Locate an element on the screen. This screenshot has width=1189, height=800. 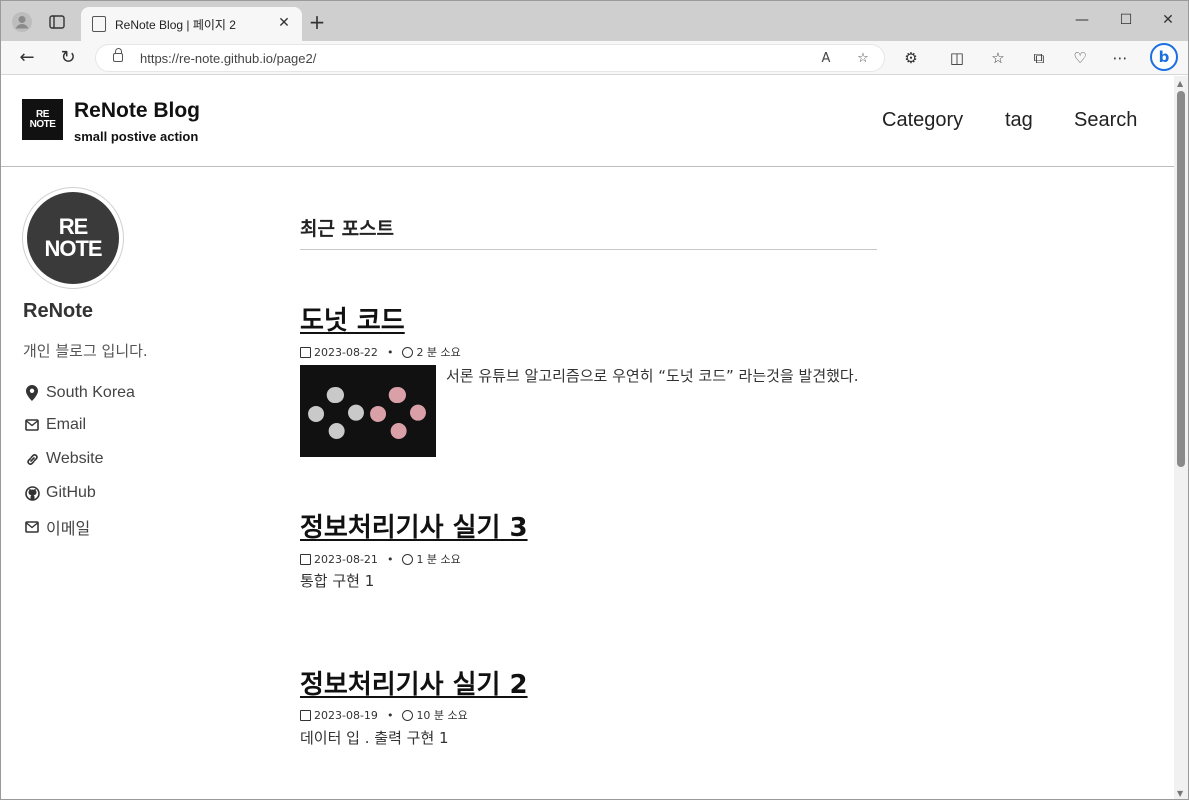
author-name: ReNote is located at coordinates (58, 311).